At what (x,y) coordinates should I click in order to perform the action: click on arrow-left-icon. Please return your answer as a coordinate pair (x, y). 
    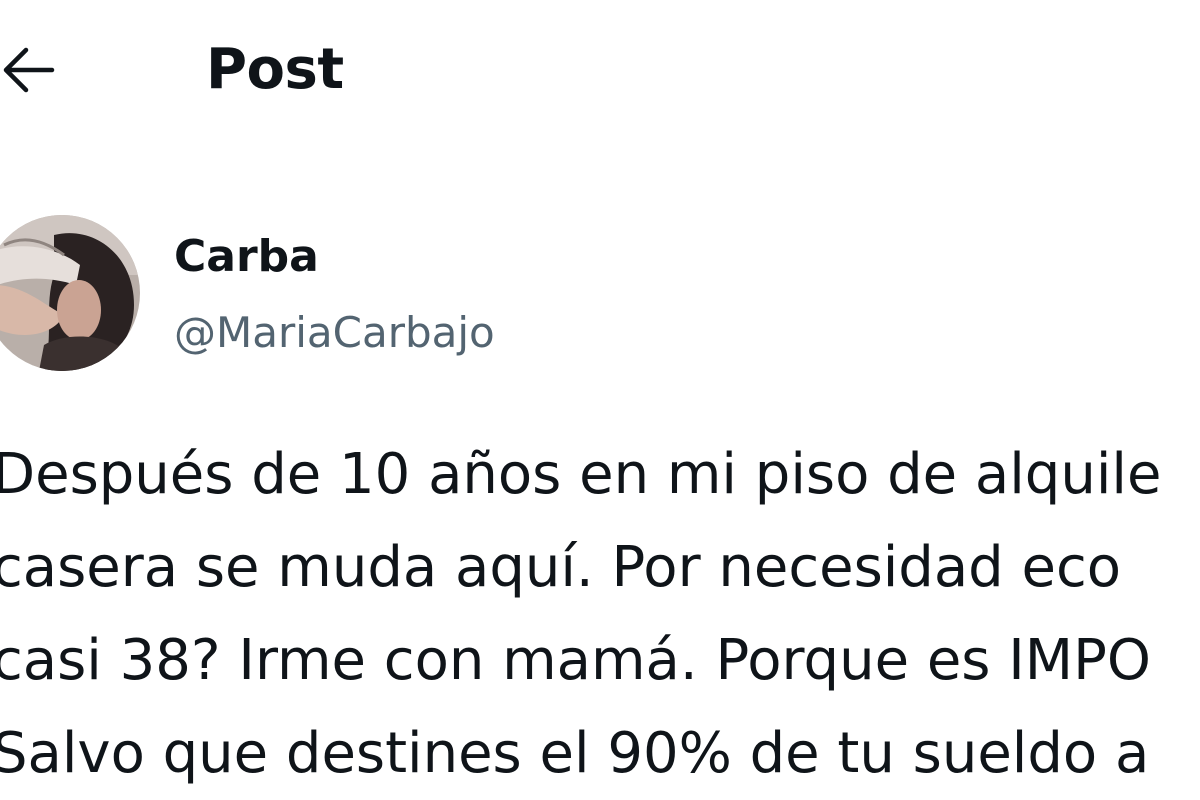
    Looking at the image, I should click on (29, 70).